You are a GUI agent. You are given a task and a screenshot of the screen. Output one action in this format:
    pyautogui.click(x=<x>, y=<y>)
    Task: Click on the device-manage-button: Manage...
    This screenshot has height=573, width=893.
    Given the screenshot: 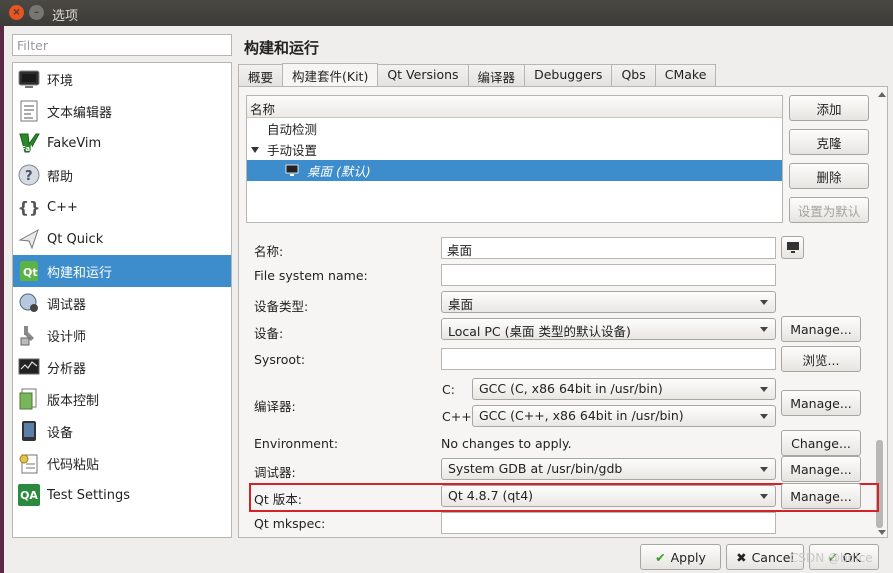 What is the action you would take?
    pyautogui.click(x=821, y=329)
    